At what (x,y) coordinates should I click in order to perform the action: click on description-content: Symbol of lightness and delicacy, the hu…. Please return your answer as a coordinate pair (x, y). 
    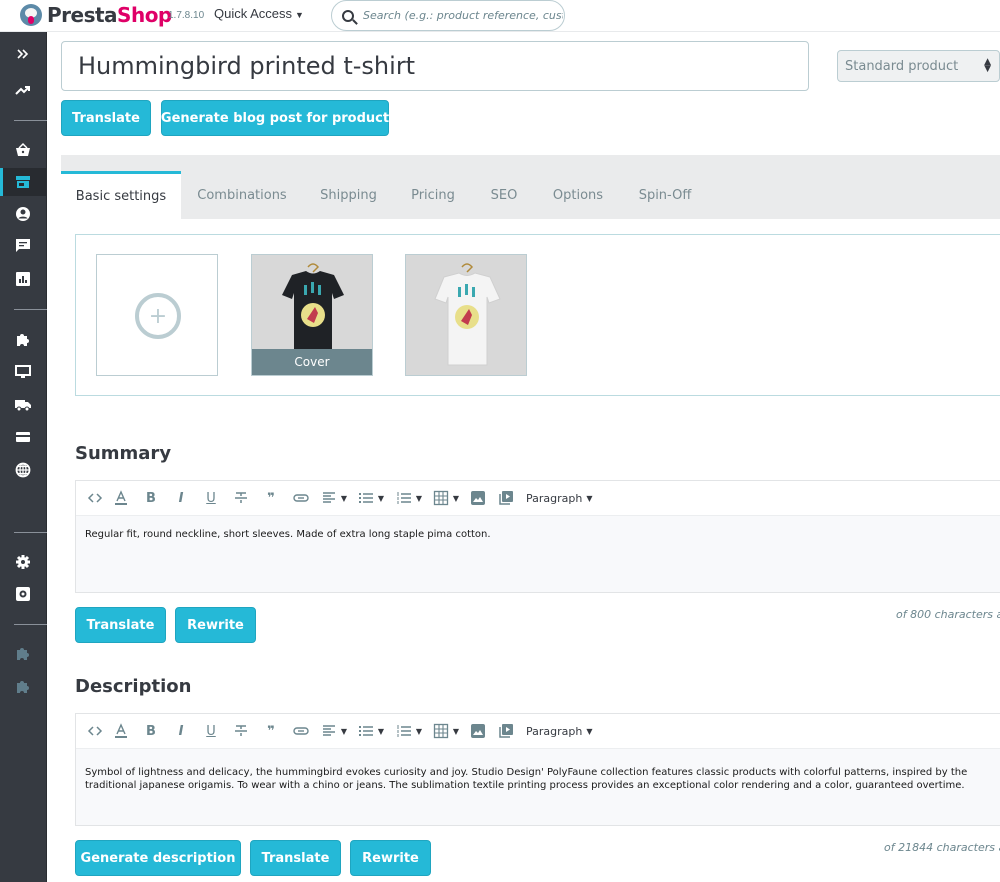
    Looking at the image, I should click on (538, 776).